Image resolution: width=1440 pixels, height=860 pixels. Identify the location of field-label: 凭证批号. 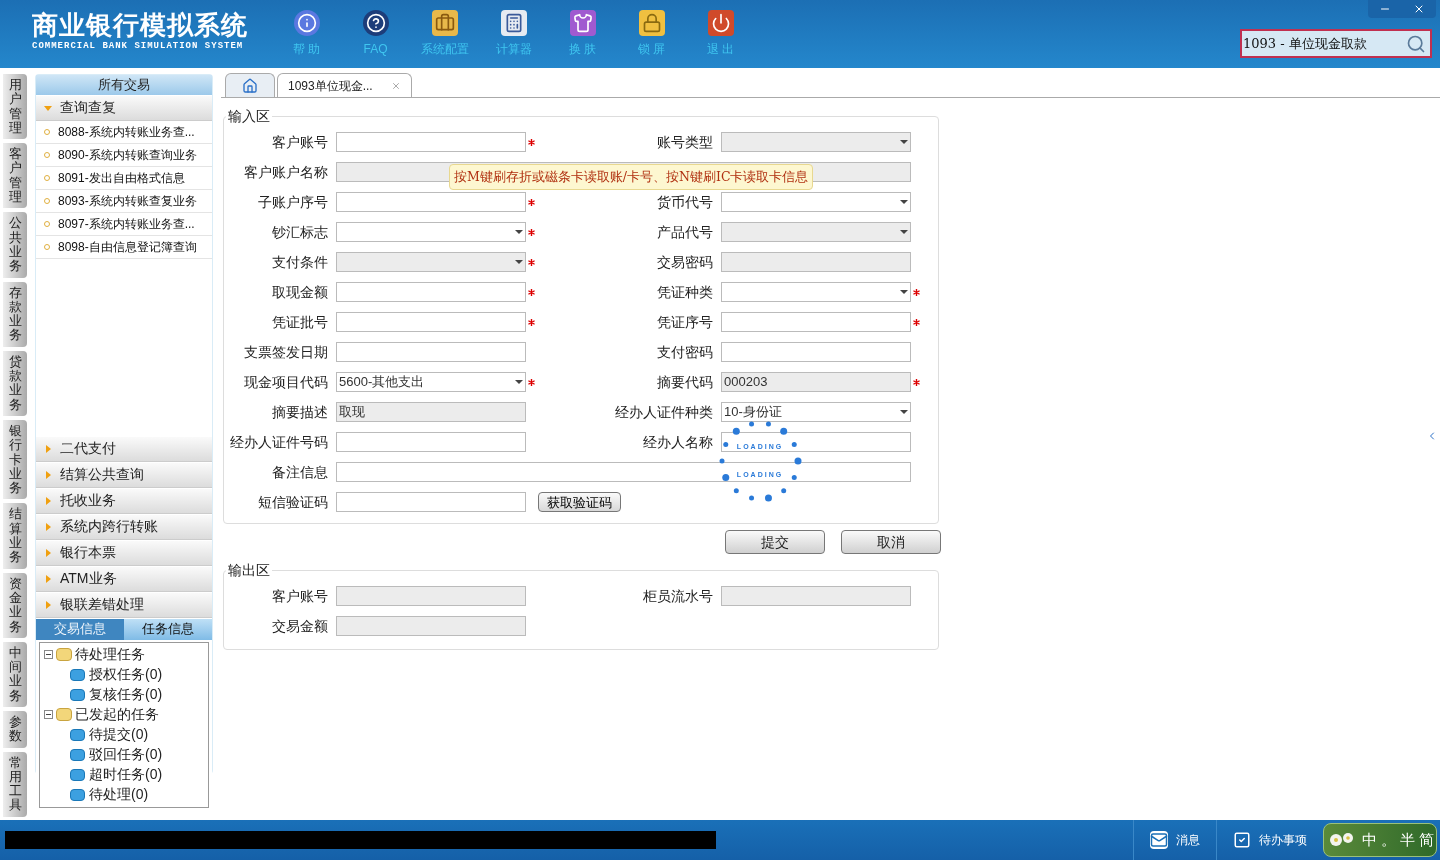
(300, 322).